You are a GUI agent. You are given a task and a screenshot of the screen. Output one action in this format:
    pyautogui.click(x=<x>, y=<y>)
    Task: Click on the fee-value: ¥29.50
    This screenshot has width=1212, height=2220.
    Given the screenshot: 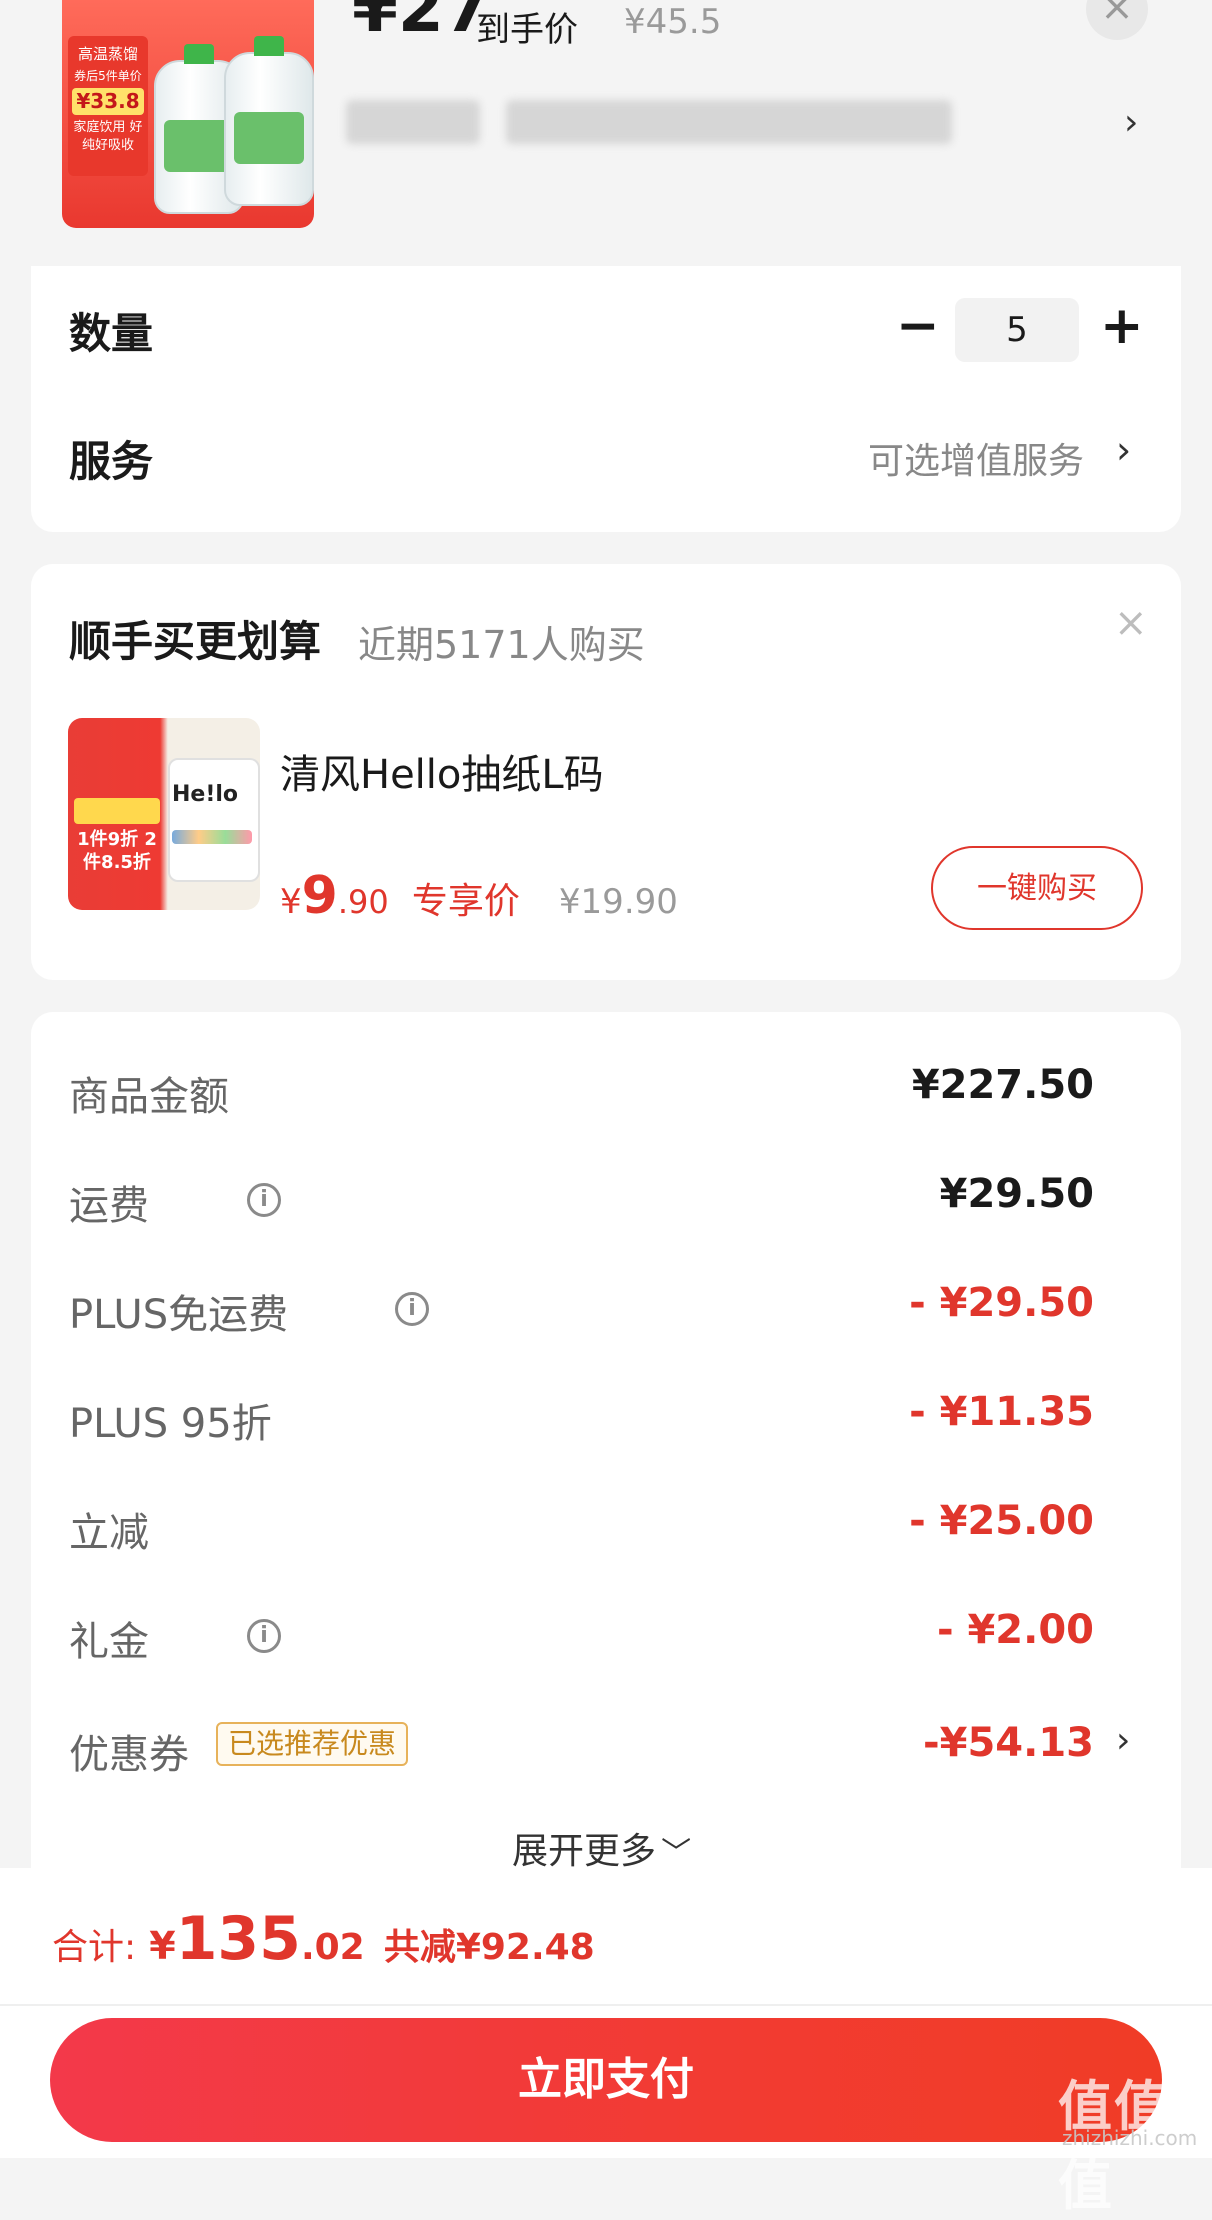 What is the action you would take?
    pyautogui.click(x=1016, y=1194)
    